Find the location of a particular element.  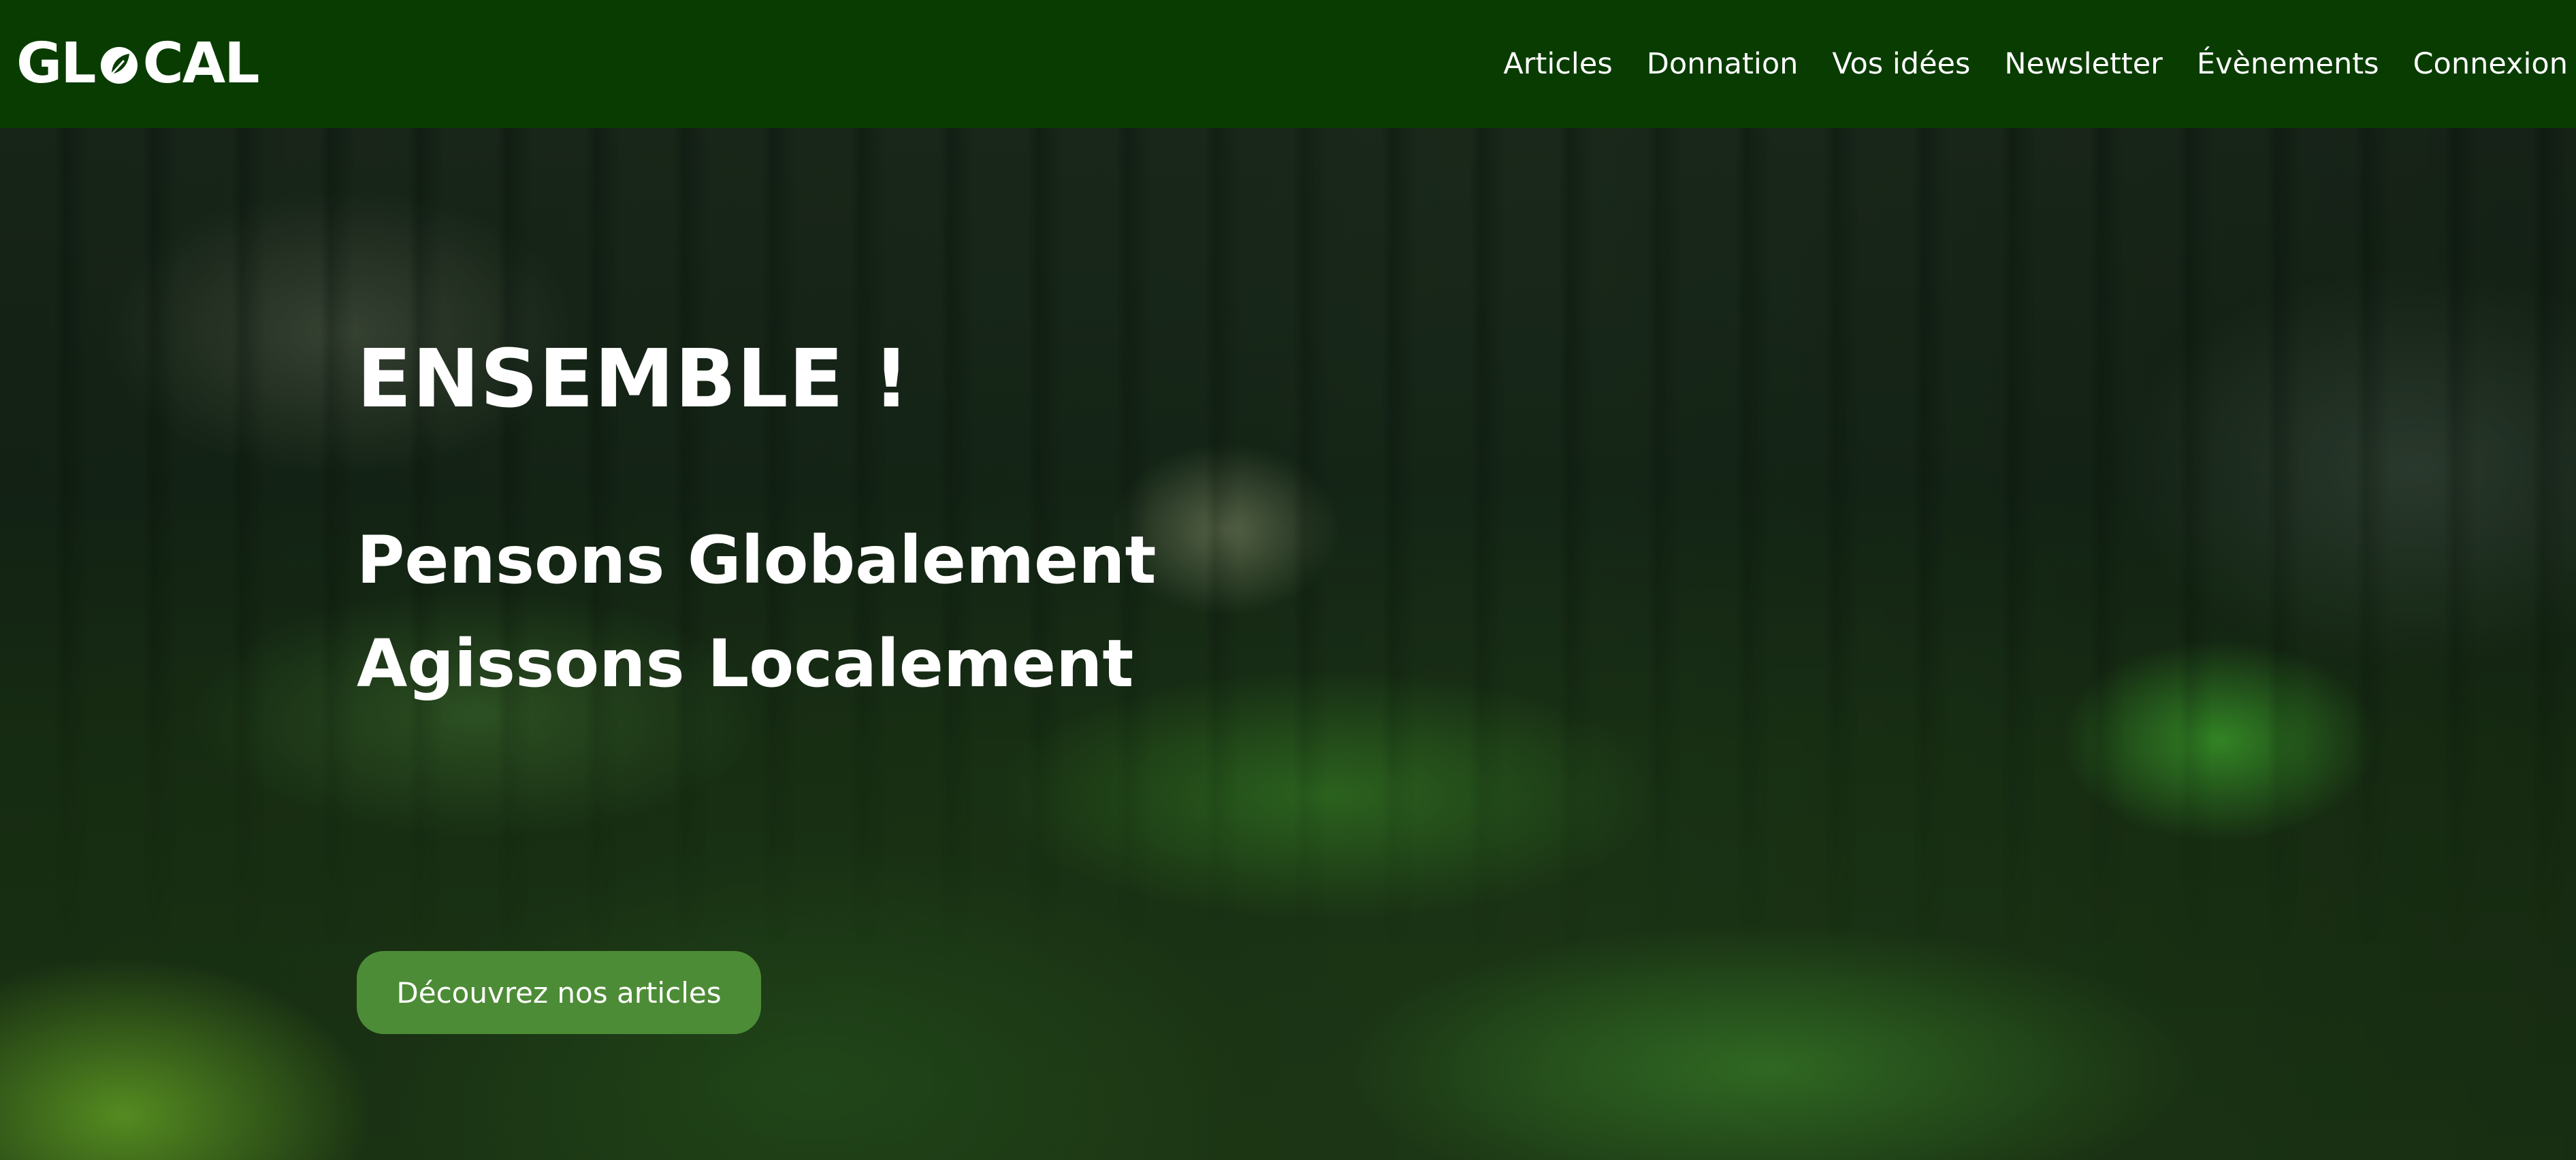

nav-link-articles: Articles is located at coordinates (1558, 64).